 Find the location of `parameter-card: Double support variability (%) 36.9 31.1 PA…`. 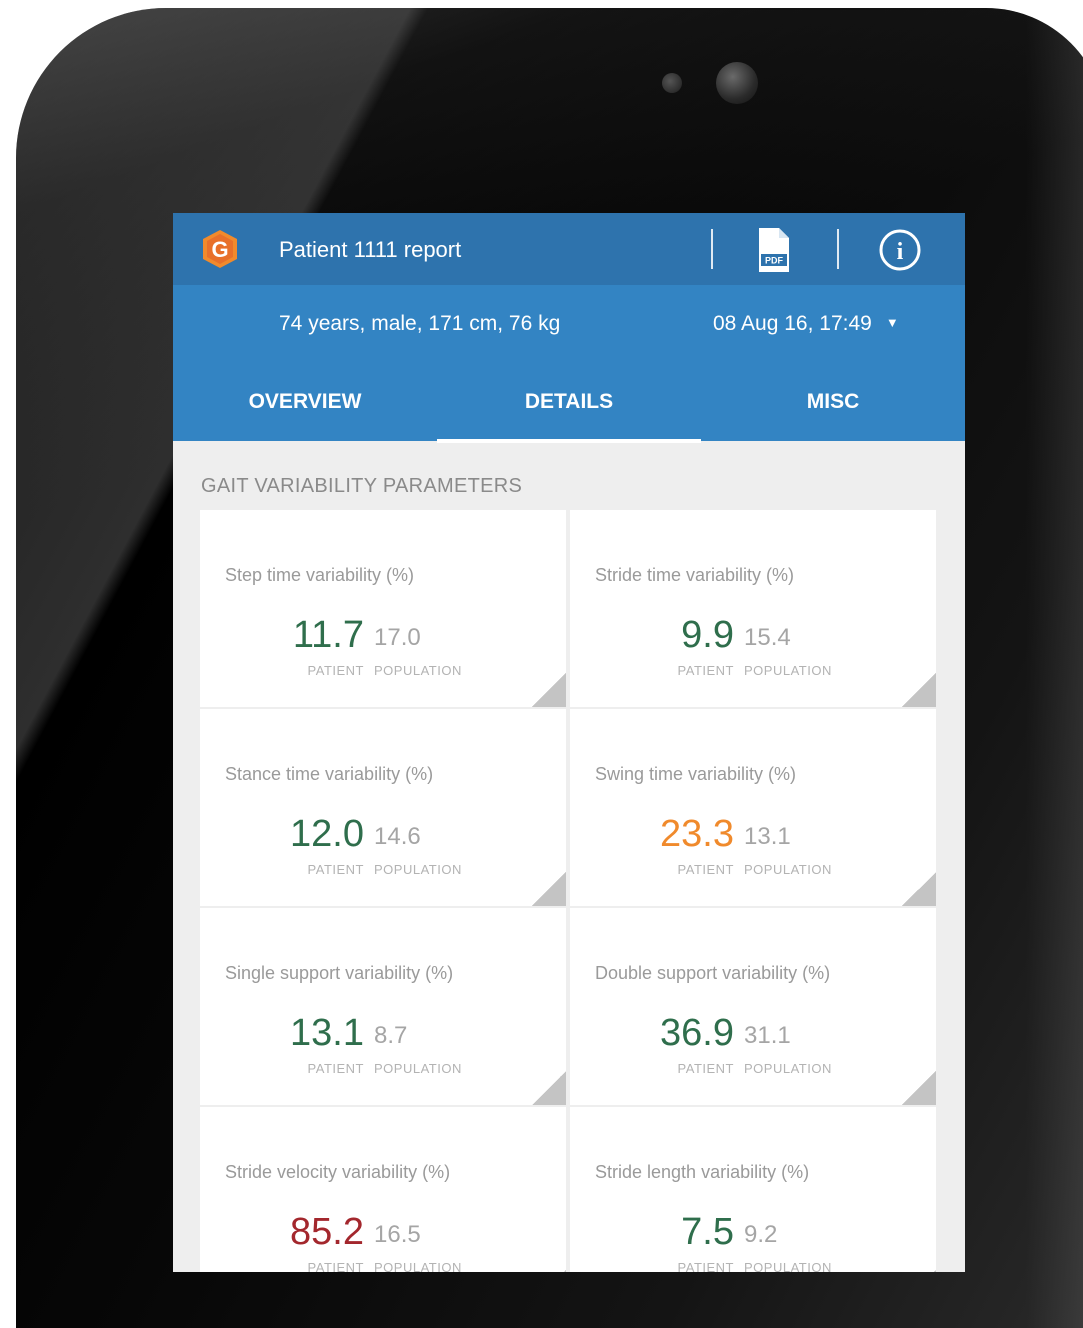

parameter-card: Double support variability (%) 36.9 31.1 PA… is located at coordinates (753, 1006).